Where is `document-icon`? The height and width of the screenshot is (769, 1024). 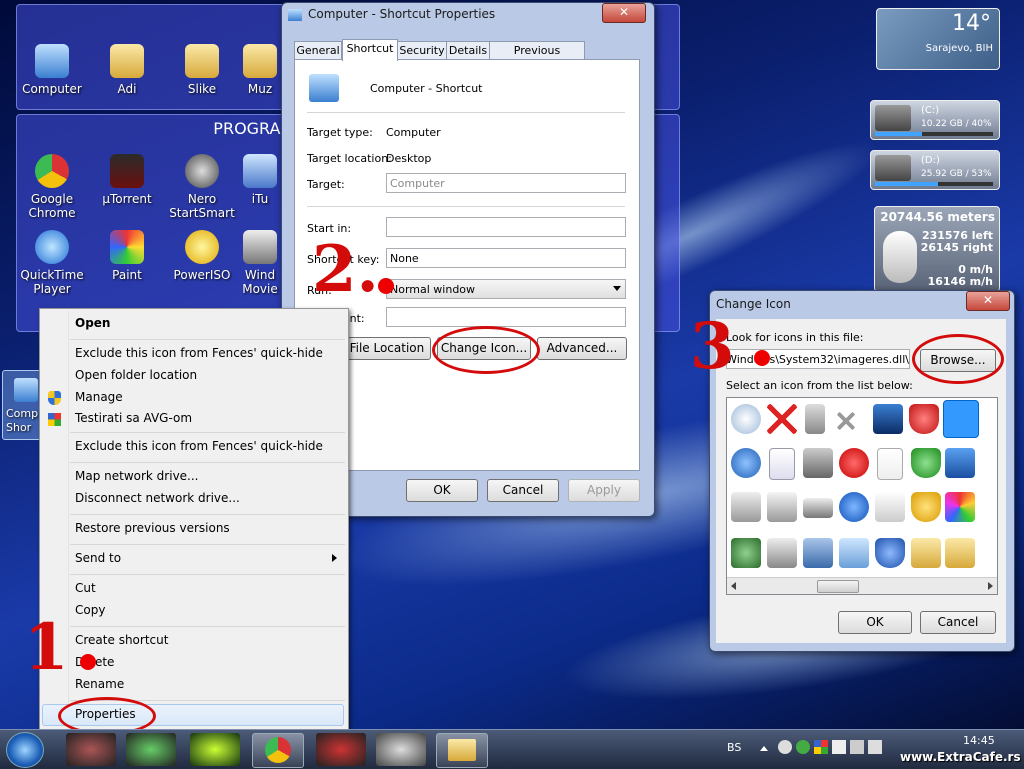 document-icon is located at coordinates (782, 464).